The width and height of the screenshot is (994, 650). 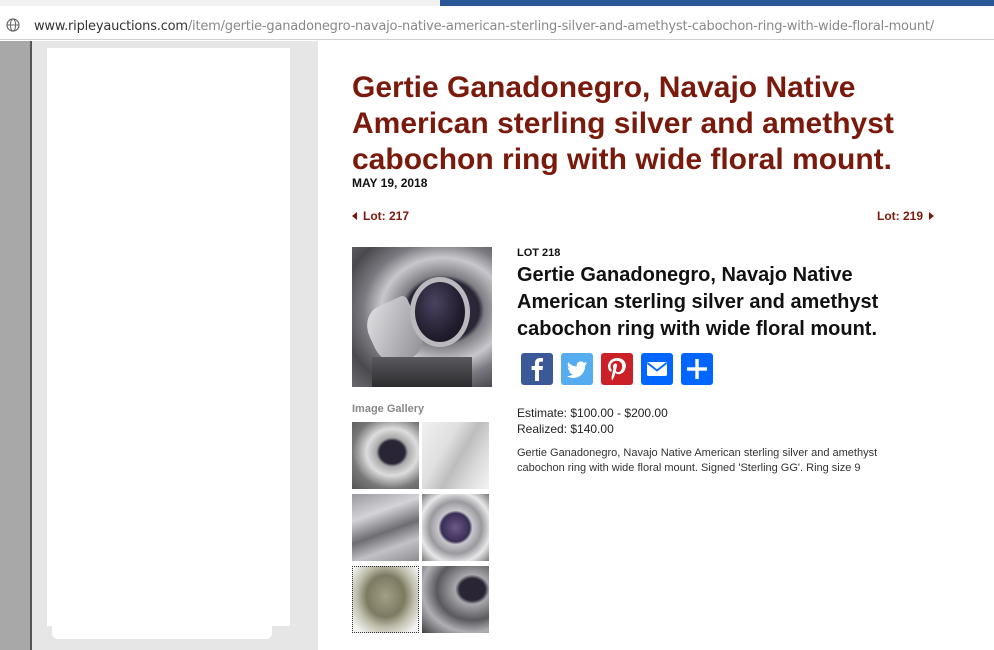 I want to click on email-share-button, so click(x=657, y=369).